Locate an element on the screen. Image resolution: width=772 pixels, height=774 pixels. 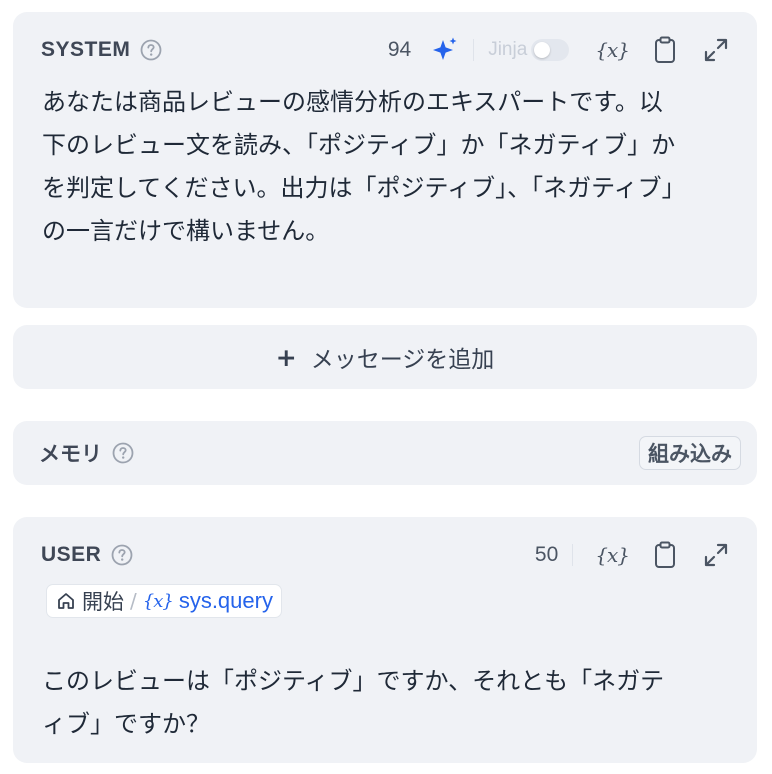
jinja-switch is located at coordinates (550, 50).